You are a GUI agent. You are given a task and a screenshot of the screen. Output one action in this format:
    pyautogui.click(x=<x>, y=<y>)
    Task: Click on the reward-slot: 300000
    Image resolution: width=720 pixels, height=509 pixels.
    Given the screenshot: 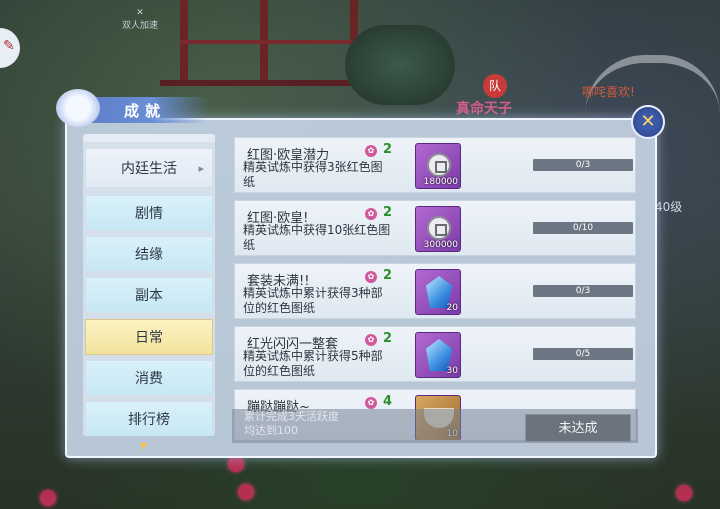 What is the action you would take?
    pyautogui.click(x=438, y=229)
    